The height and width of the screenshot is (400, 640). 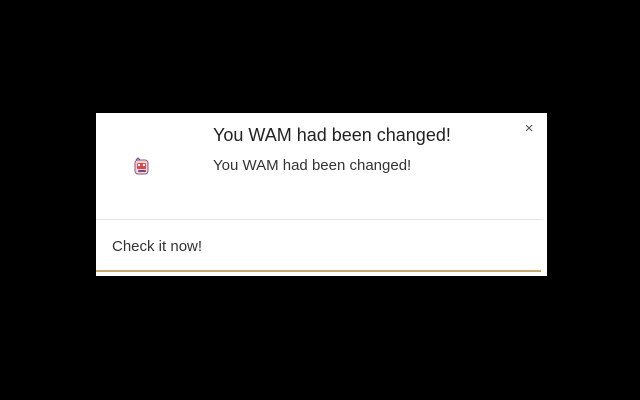 What do you see at coordinates (529, 129) in the screenshot?
I see `close-icon: ×` at bounding box center [529, 129].